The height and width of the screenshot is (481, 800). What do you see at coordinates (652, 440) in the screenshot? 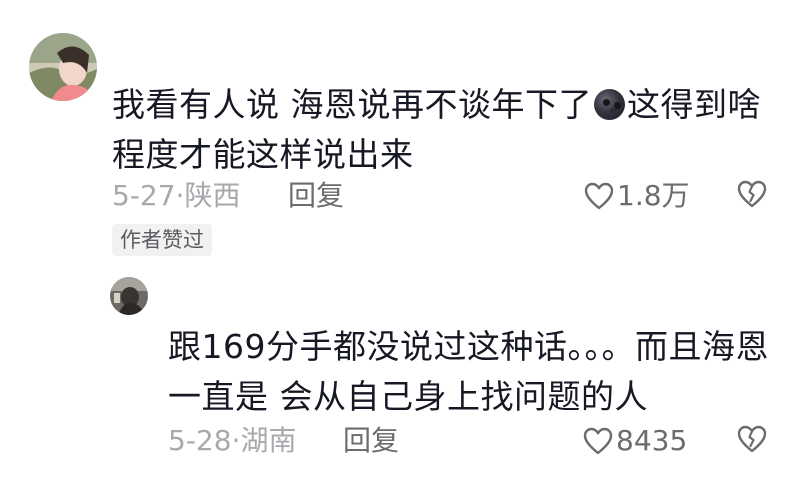
I see `like-count: 8435` at bounding box center [652, 440].